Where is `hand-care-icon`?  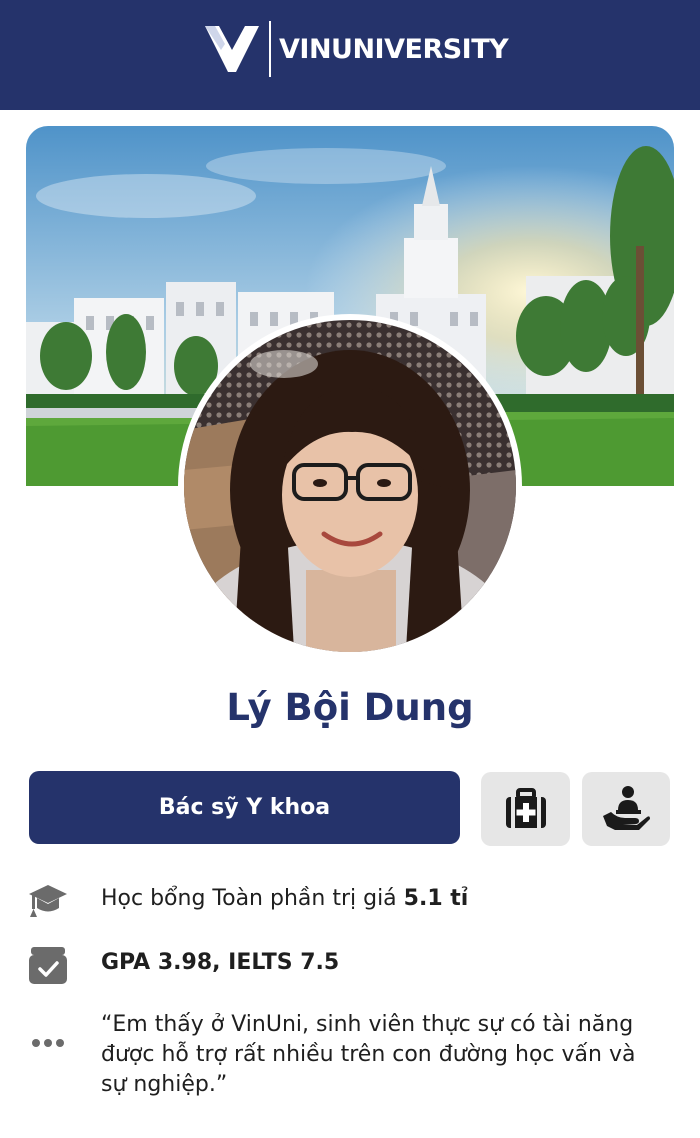 hand-care-icon is located at coordinates (626, 808).